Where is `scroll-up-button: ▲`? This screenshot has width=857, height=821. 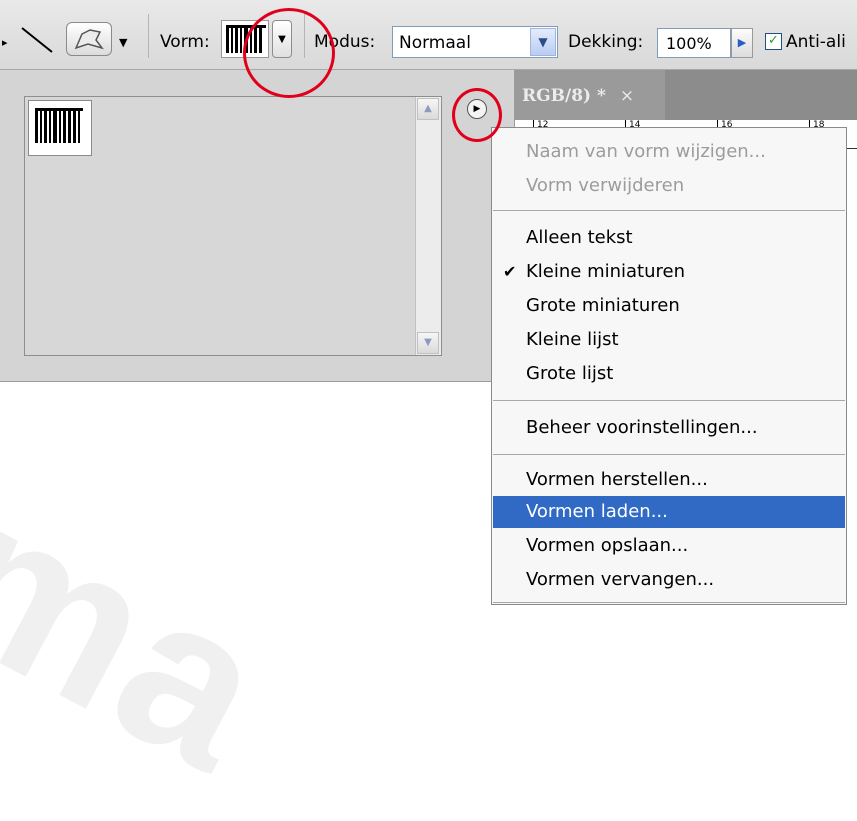 scroll-up-button: ▲ is located at coordinates (428, 109).